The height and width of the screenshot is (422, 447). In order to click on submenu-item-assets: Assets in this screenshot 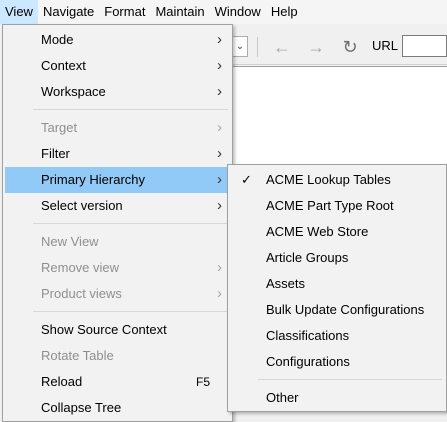, I will do `click(337, 284)`.